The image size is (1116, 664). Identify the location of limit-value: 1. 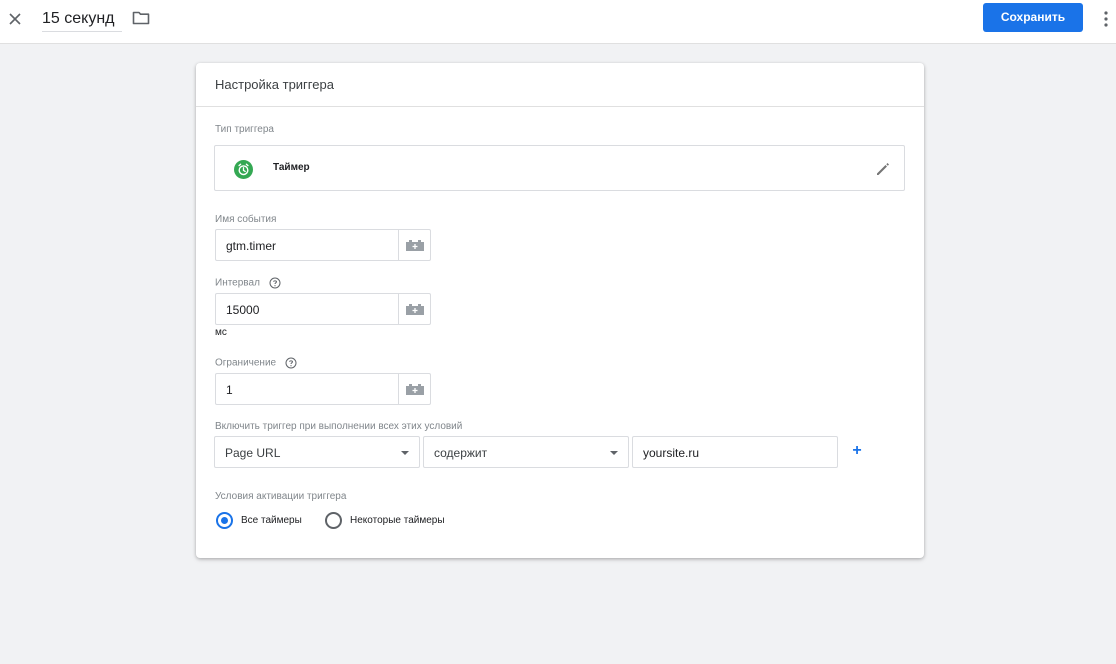
(229, 390).